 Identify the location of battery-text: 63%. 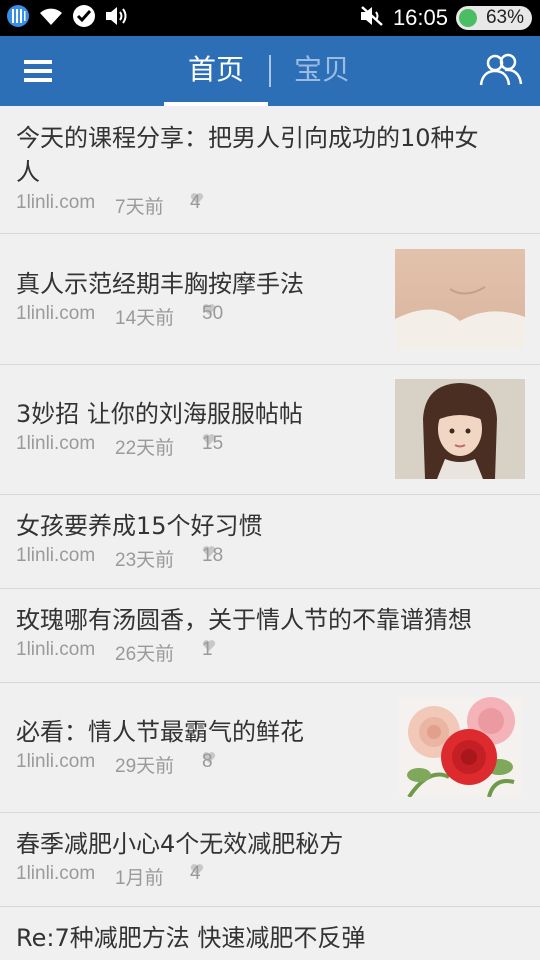
(504, 17).